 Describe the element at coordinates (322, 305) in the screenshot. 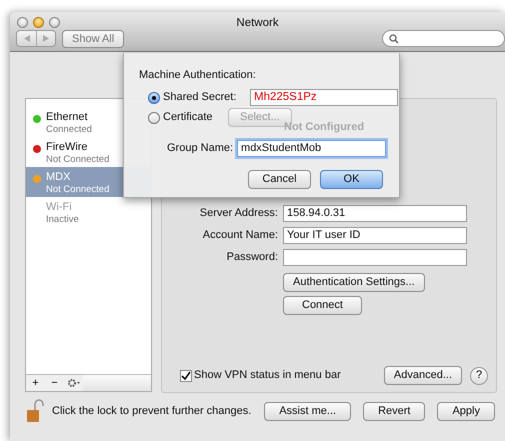

I see `connect-button: Connect` at that location.